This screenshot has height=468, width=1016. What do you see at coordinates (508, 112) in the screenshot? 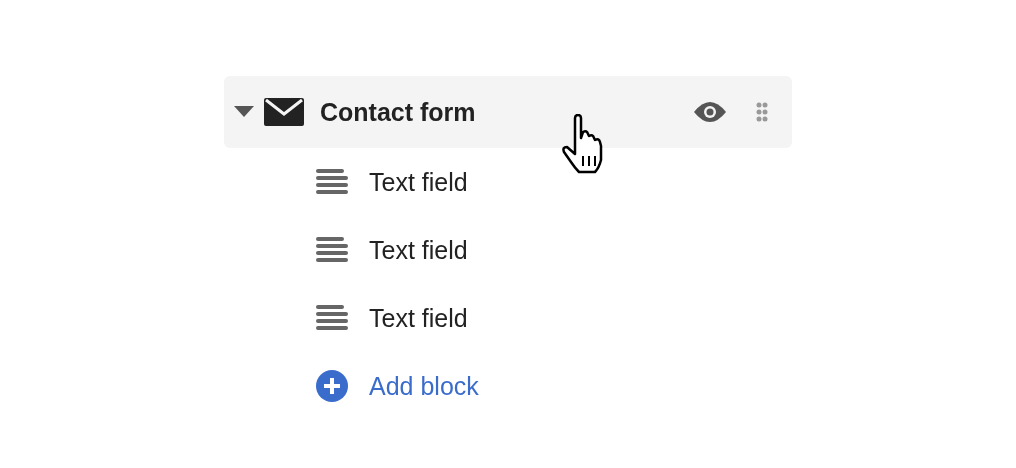
I see `section-header: Contact form` at bounding box center [508, 112].